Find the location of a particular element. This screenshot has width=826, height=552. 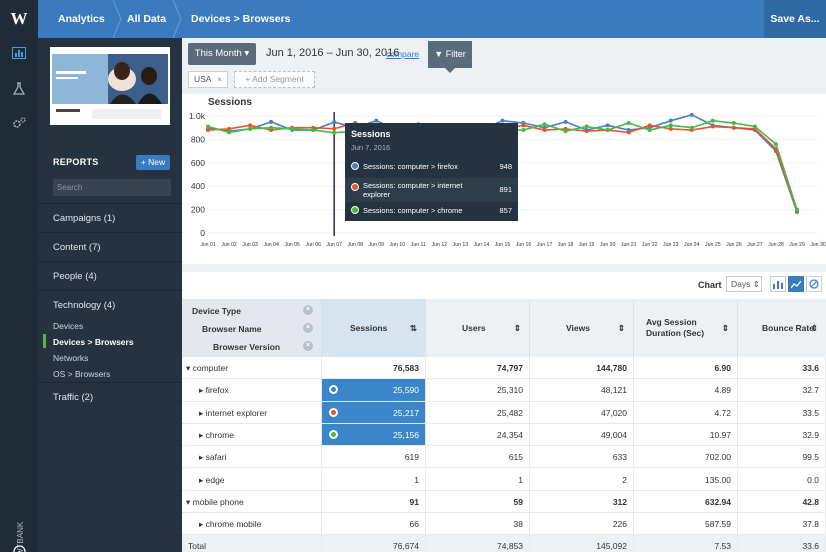

row-label: ▸ safari is located at coordinates (252, 457).